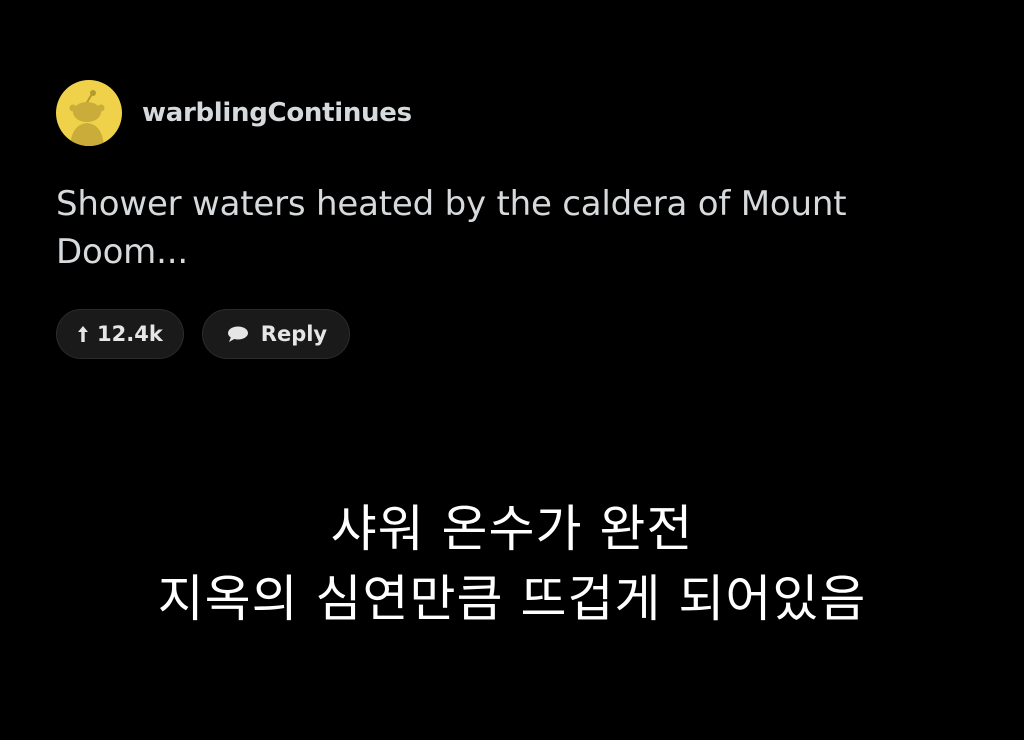 The image size is (1024, 740). I want to click on caption-line-1: 샤워 온수가 완전, so click(512, 529).